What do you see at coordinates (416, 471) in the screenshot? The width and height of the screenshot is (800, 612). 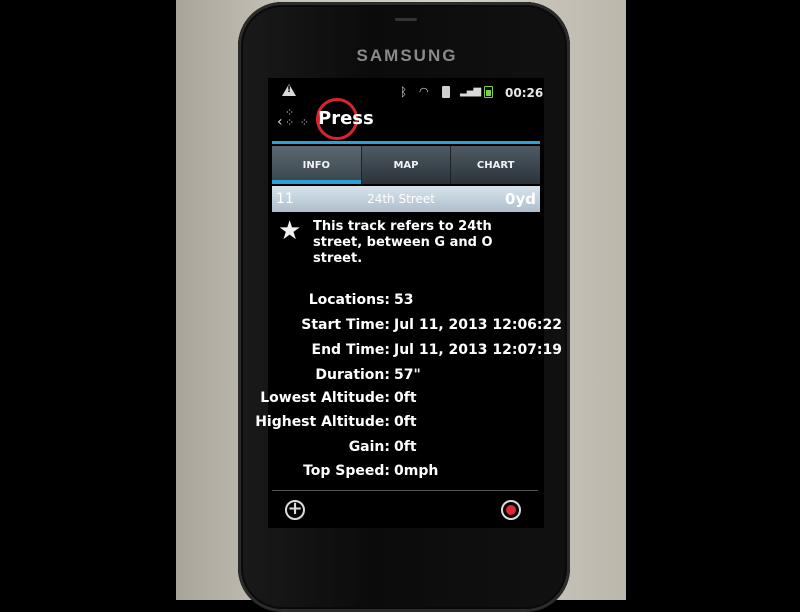 I see `stat-value: 0mph` at bounding box center [416, 471].